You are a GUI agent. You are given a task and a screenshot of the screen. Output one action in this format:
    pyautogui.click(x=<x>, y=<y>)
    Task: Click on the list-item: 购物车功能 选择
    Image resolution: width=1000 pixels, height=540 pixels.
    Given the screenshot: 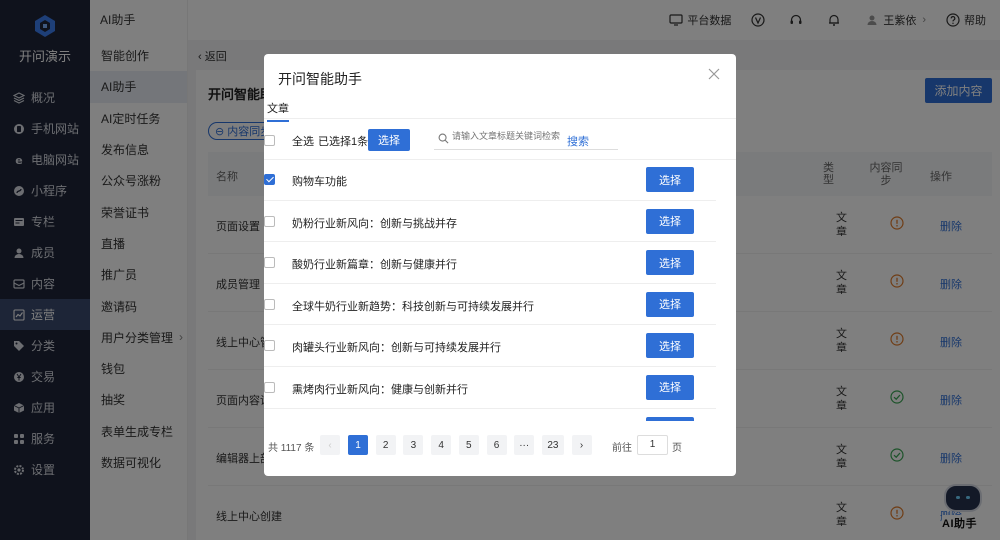 What is the action you would take?
    pyautogui.click(x=490, y=180)
    